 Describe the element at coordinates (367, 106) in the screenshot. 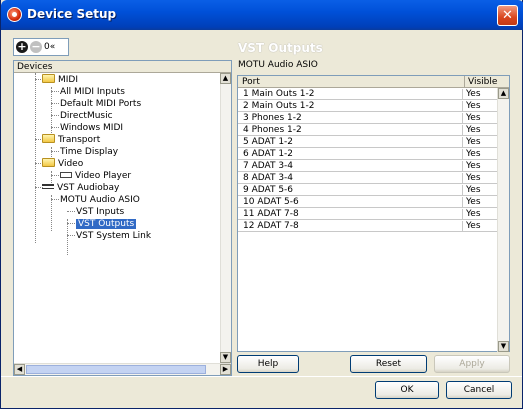

I see `table-row: 2 Main Outs 1-2 Yes` at that location.